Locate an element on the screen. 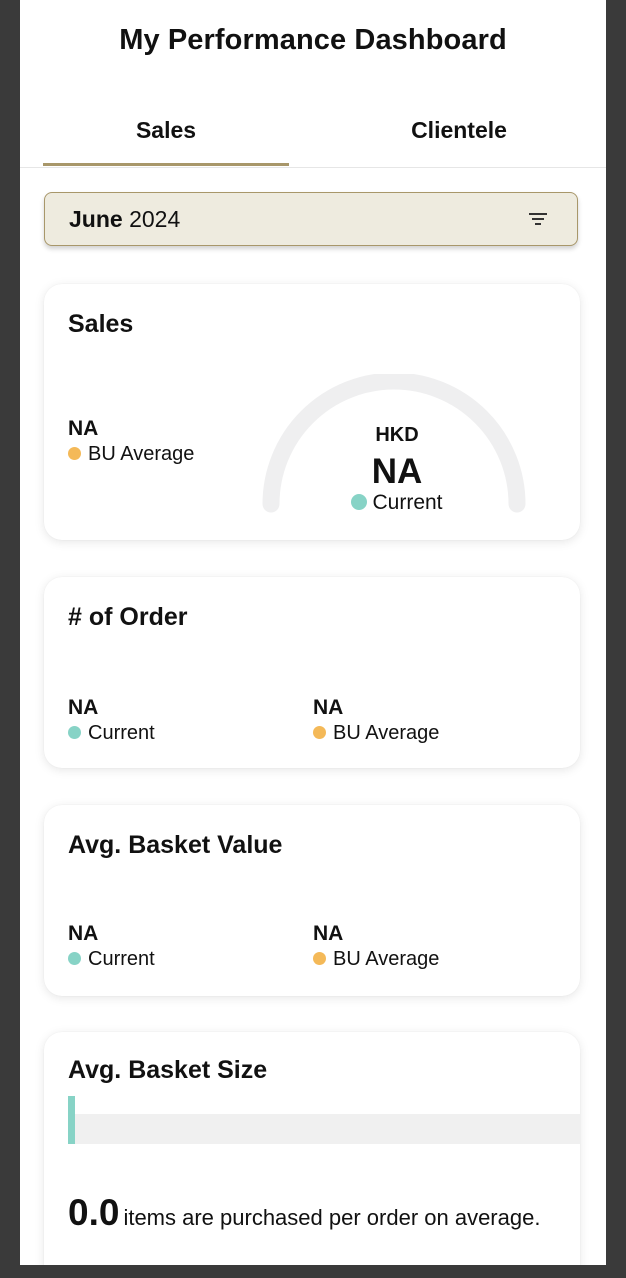  date-filter-label: June 2024 is located at coordinates (124, 219).